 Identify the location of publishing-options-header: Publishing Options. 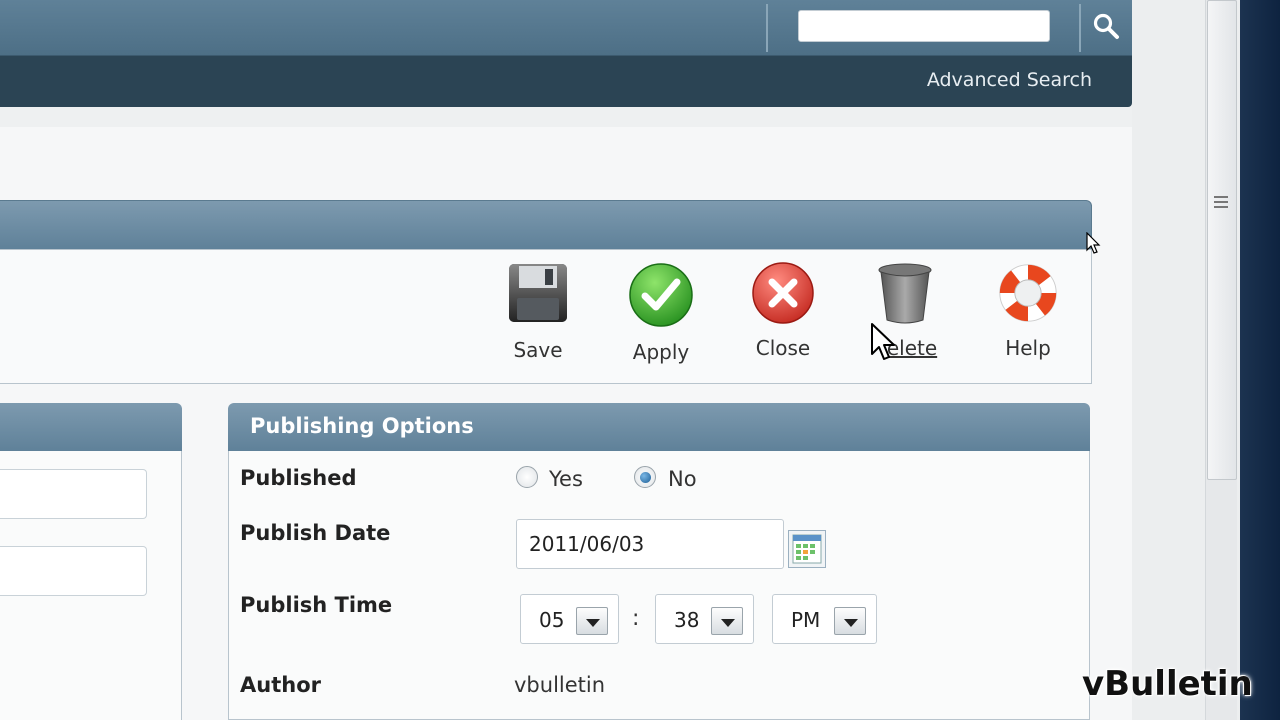
(659, 427).